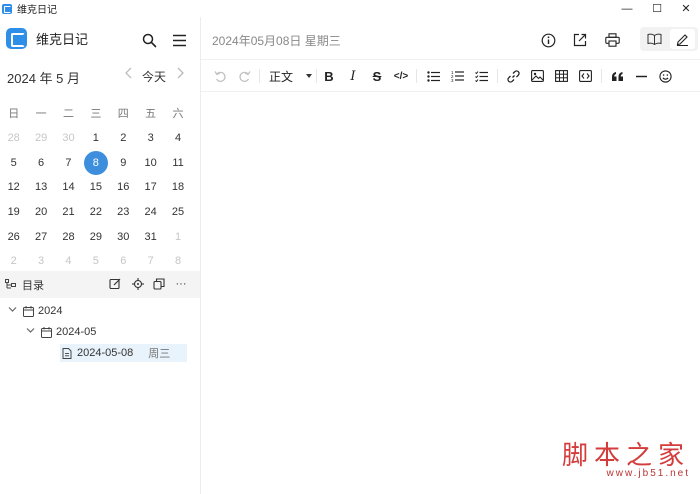 The height and width of the screenshot is (494, 700). What do you see at coordinates (686, 8) in the screenshot?
I see `close-button: ✕` at bounding box center [686, 8].